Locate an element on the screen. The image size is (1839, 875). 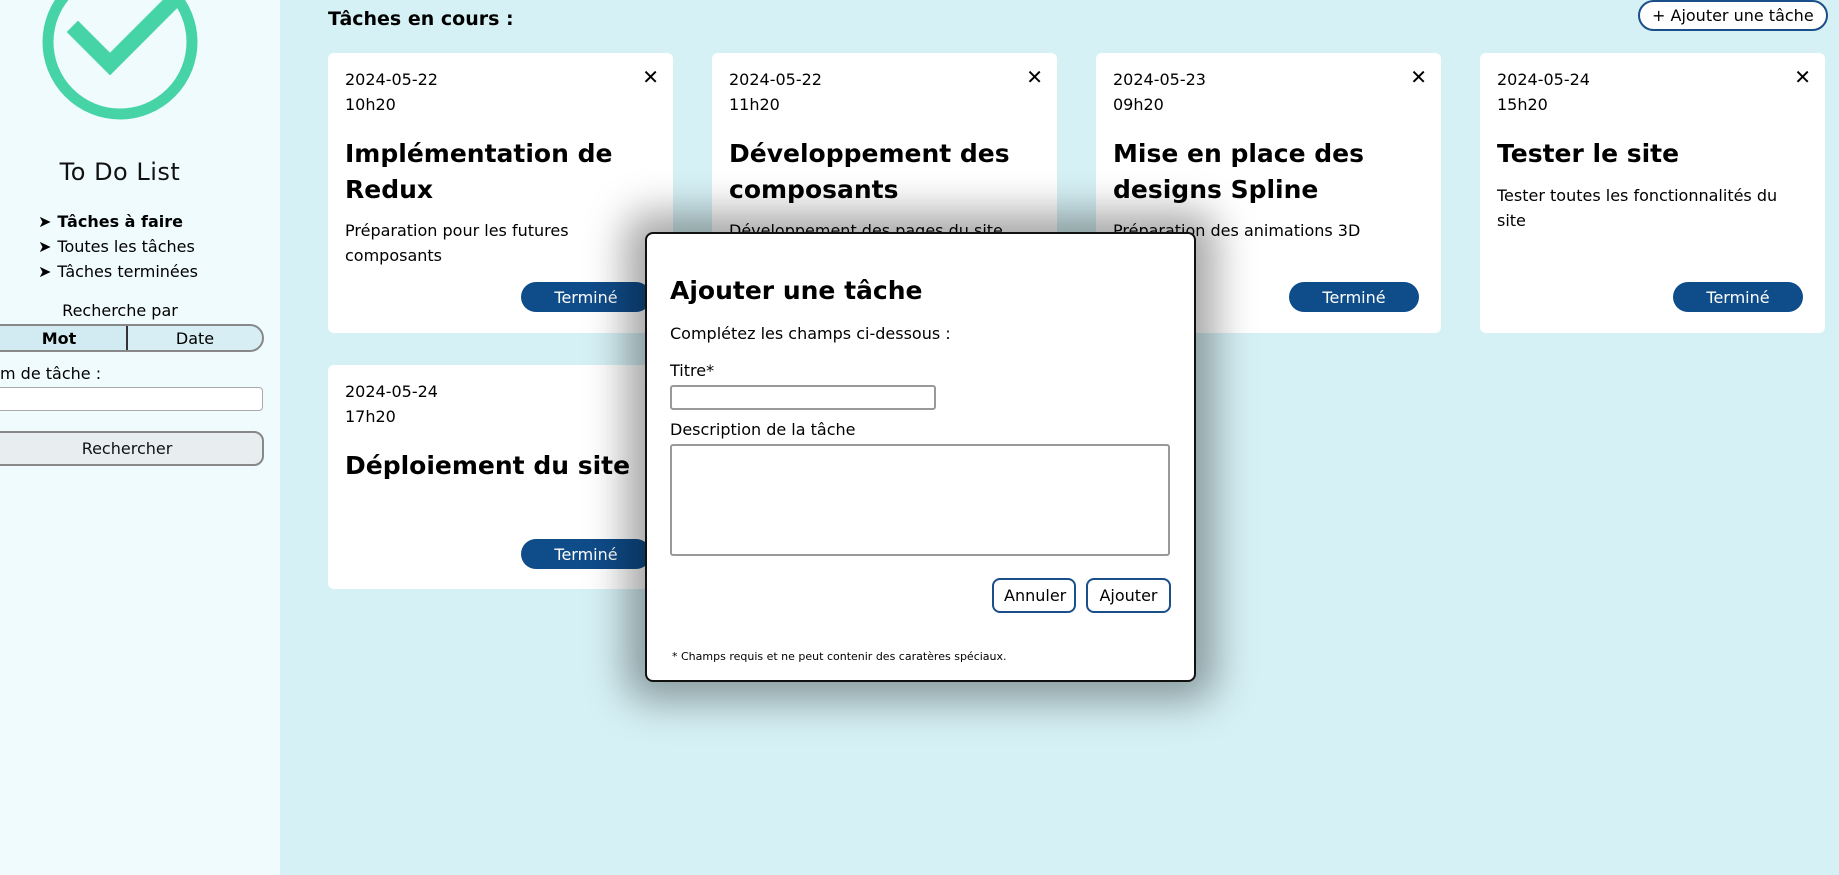
title-input is located at coordinates (803, 397).